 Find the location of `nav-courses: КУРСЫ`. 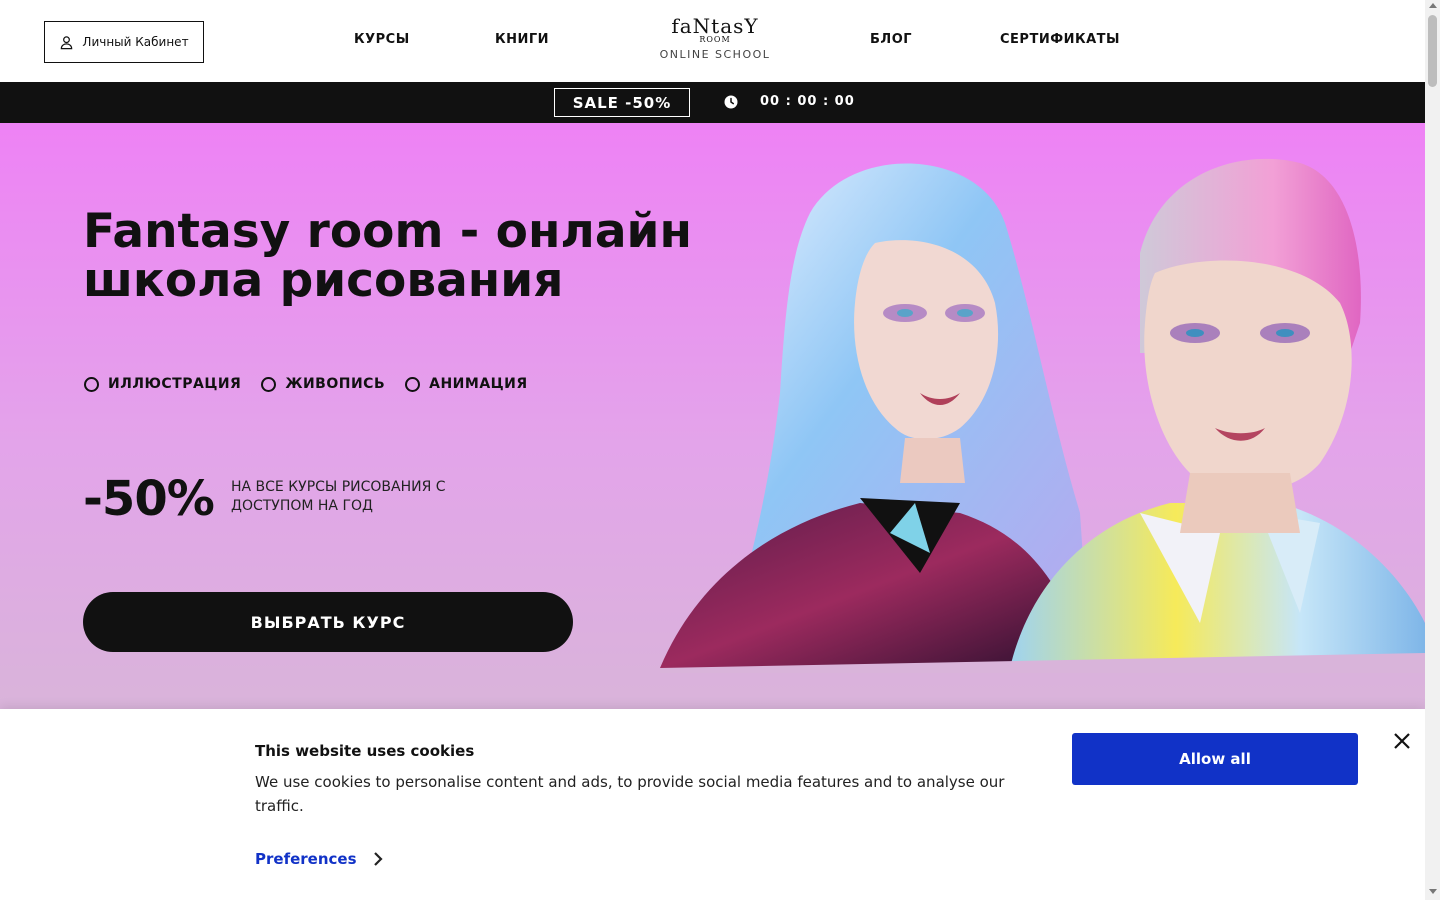

nav-courses: КУРСЫ is located at coordinates (382, 39).